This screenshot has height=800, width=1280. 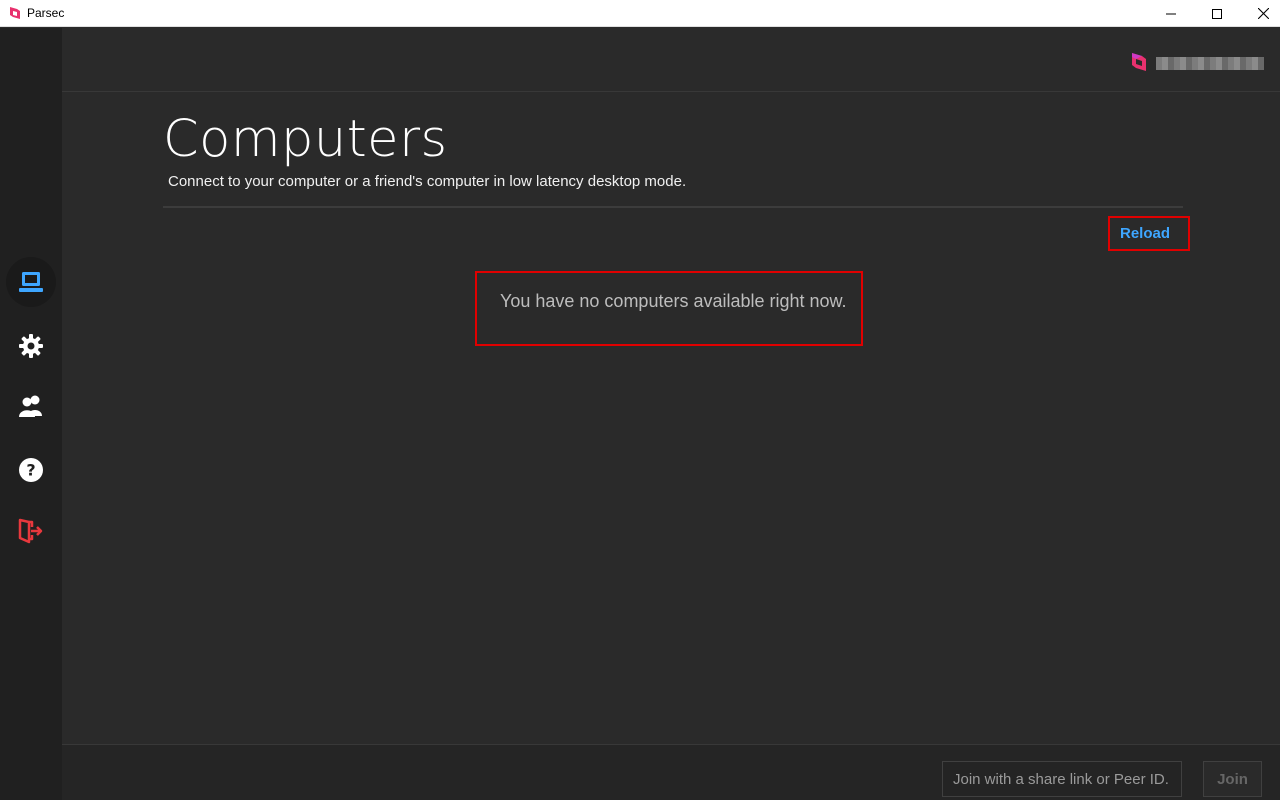 What do you see at coordinates (640, 13) in the screenshot?
I see `window-titlebar: Parsec` at bounding box center [640, 13].